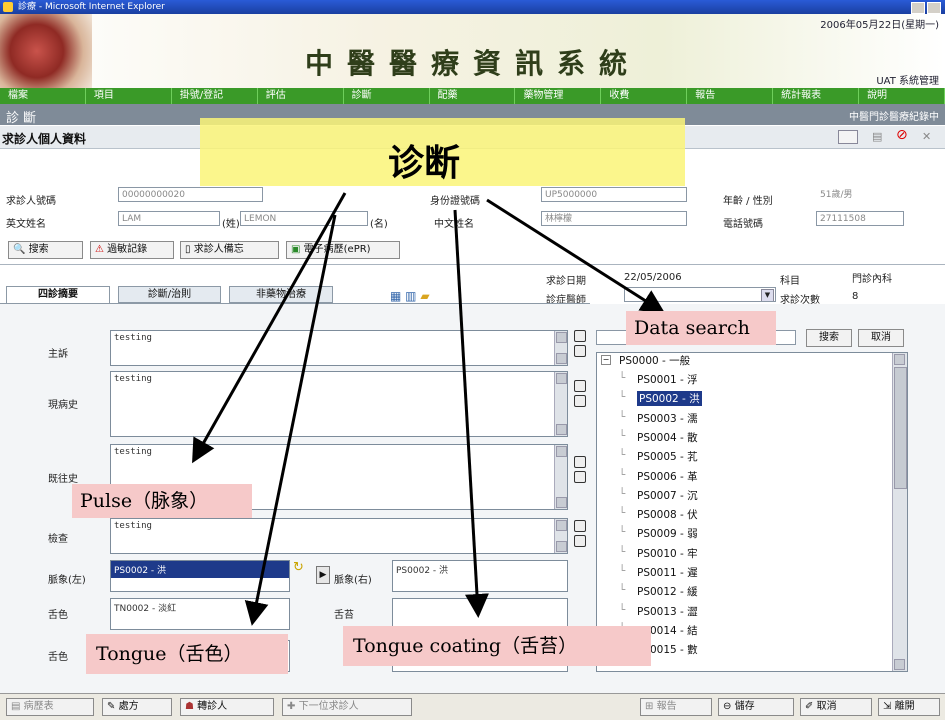 The height and width of the screenshot is (720, 945). Describe the element at coordinates (576, 256) in the screenshot. I see `arrow-to-data-search` at that location.